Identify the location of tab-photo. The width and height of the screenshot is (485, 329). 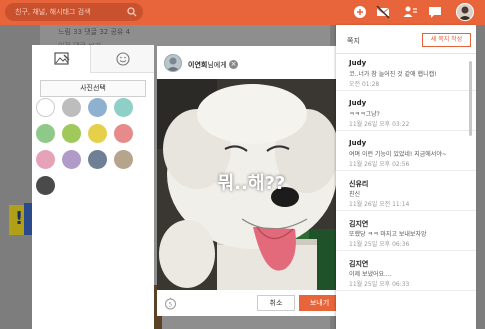
(61, 59).